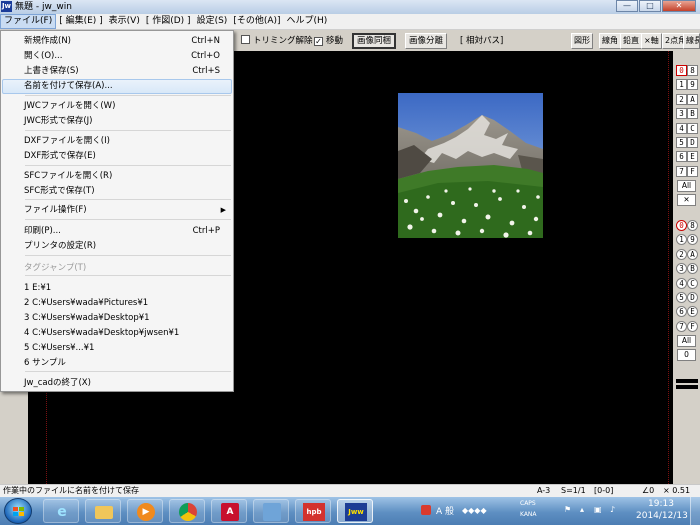 The height and width of the screenshot is (525, 700). Describe the element at coordinates (256, 21) in the screenshot. I see `menu-other: [その他(A)]` at that location.